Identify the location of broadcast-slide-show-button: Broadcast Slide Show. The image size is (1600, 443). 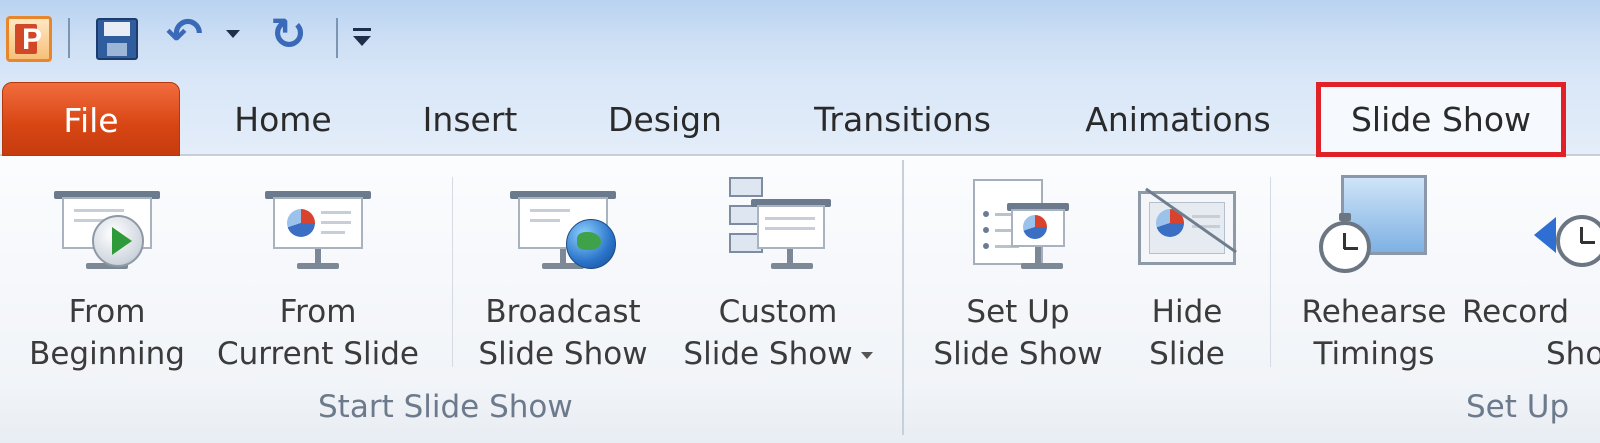
(563, 267).